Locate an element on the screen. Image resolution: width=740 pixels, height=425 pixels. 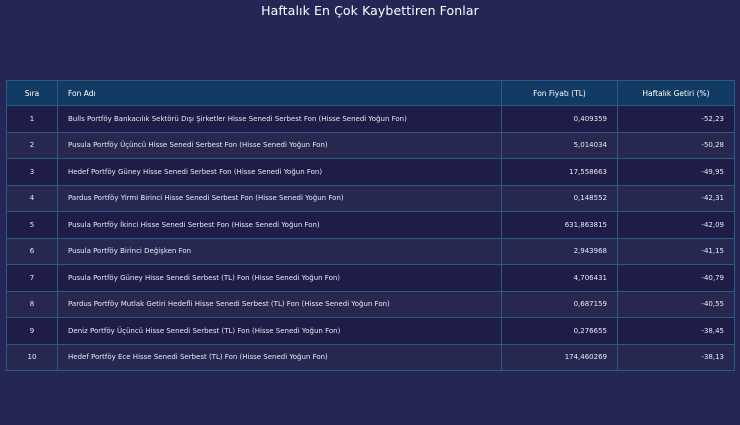
cell-rank: 10 is located at coordinates (32, 357).